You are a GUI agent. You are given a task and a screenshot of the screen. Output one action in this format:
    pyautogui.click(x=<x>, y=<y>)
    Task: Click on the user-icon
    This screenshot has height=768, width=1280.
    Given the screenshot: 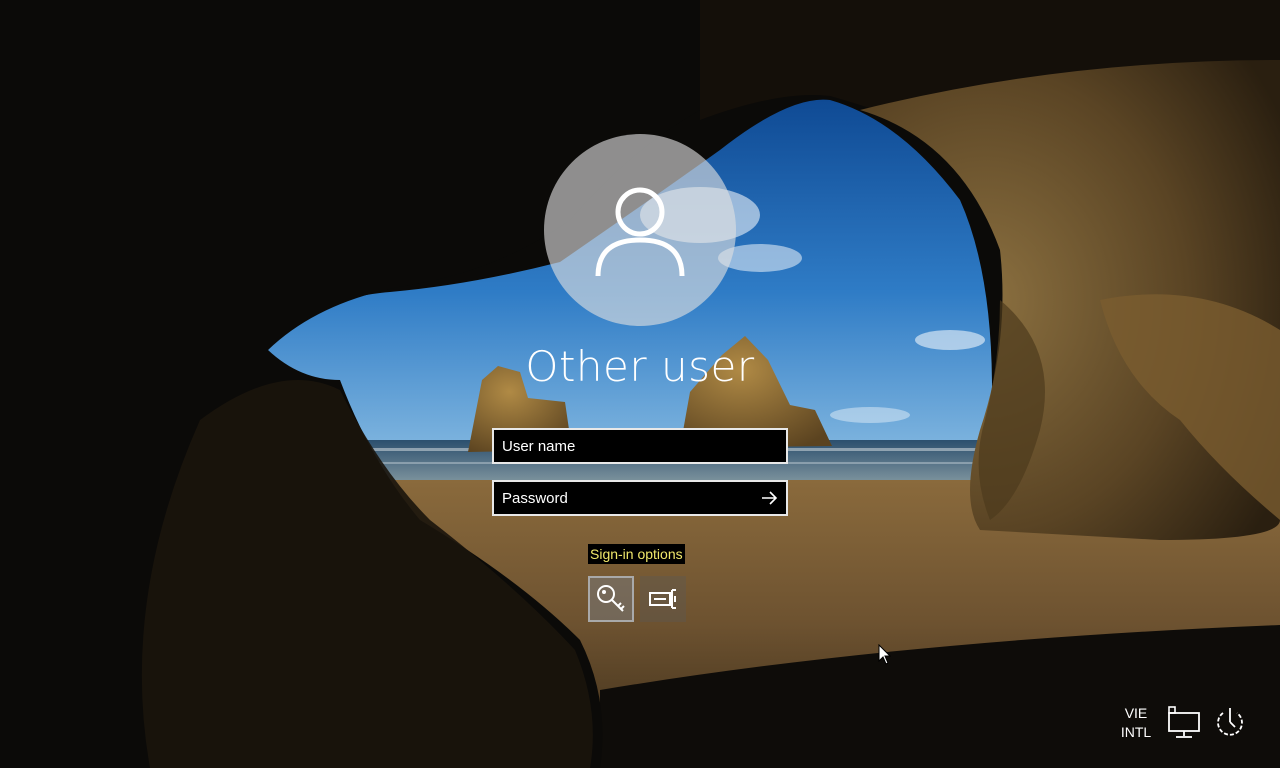 What is the action you would take?
    pyautogui.click(x=640, y=232)
    